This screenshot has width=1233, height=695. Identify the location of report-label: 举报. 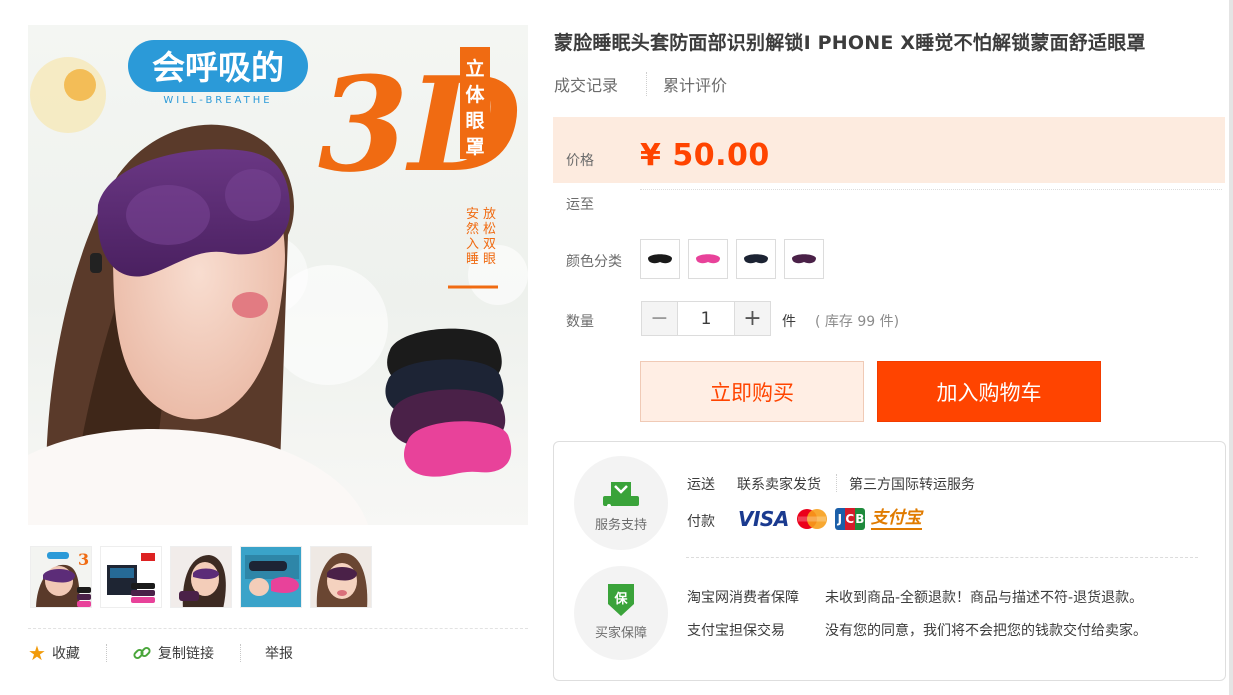
(279, 654).